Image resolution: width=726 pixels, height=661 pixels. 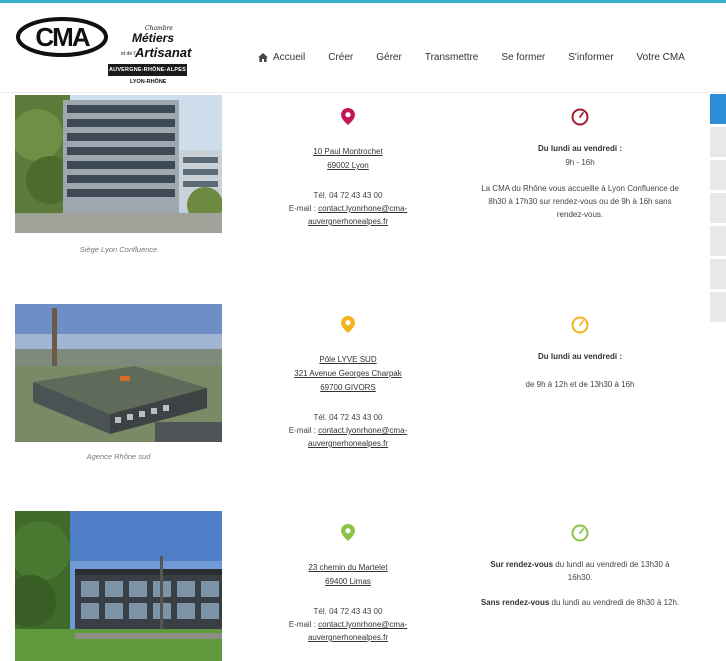 I want to click on nav-se-former: Se former, so click(x=523, y=57).